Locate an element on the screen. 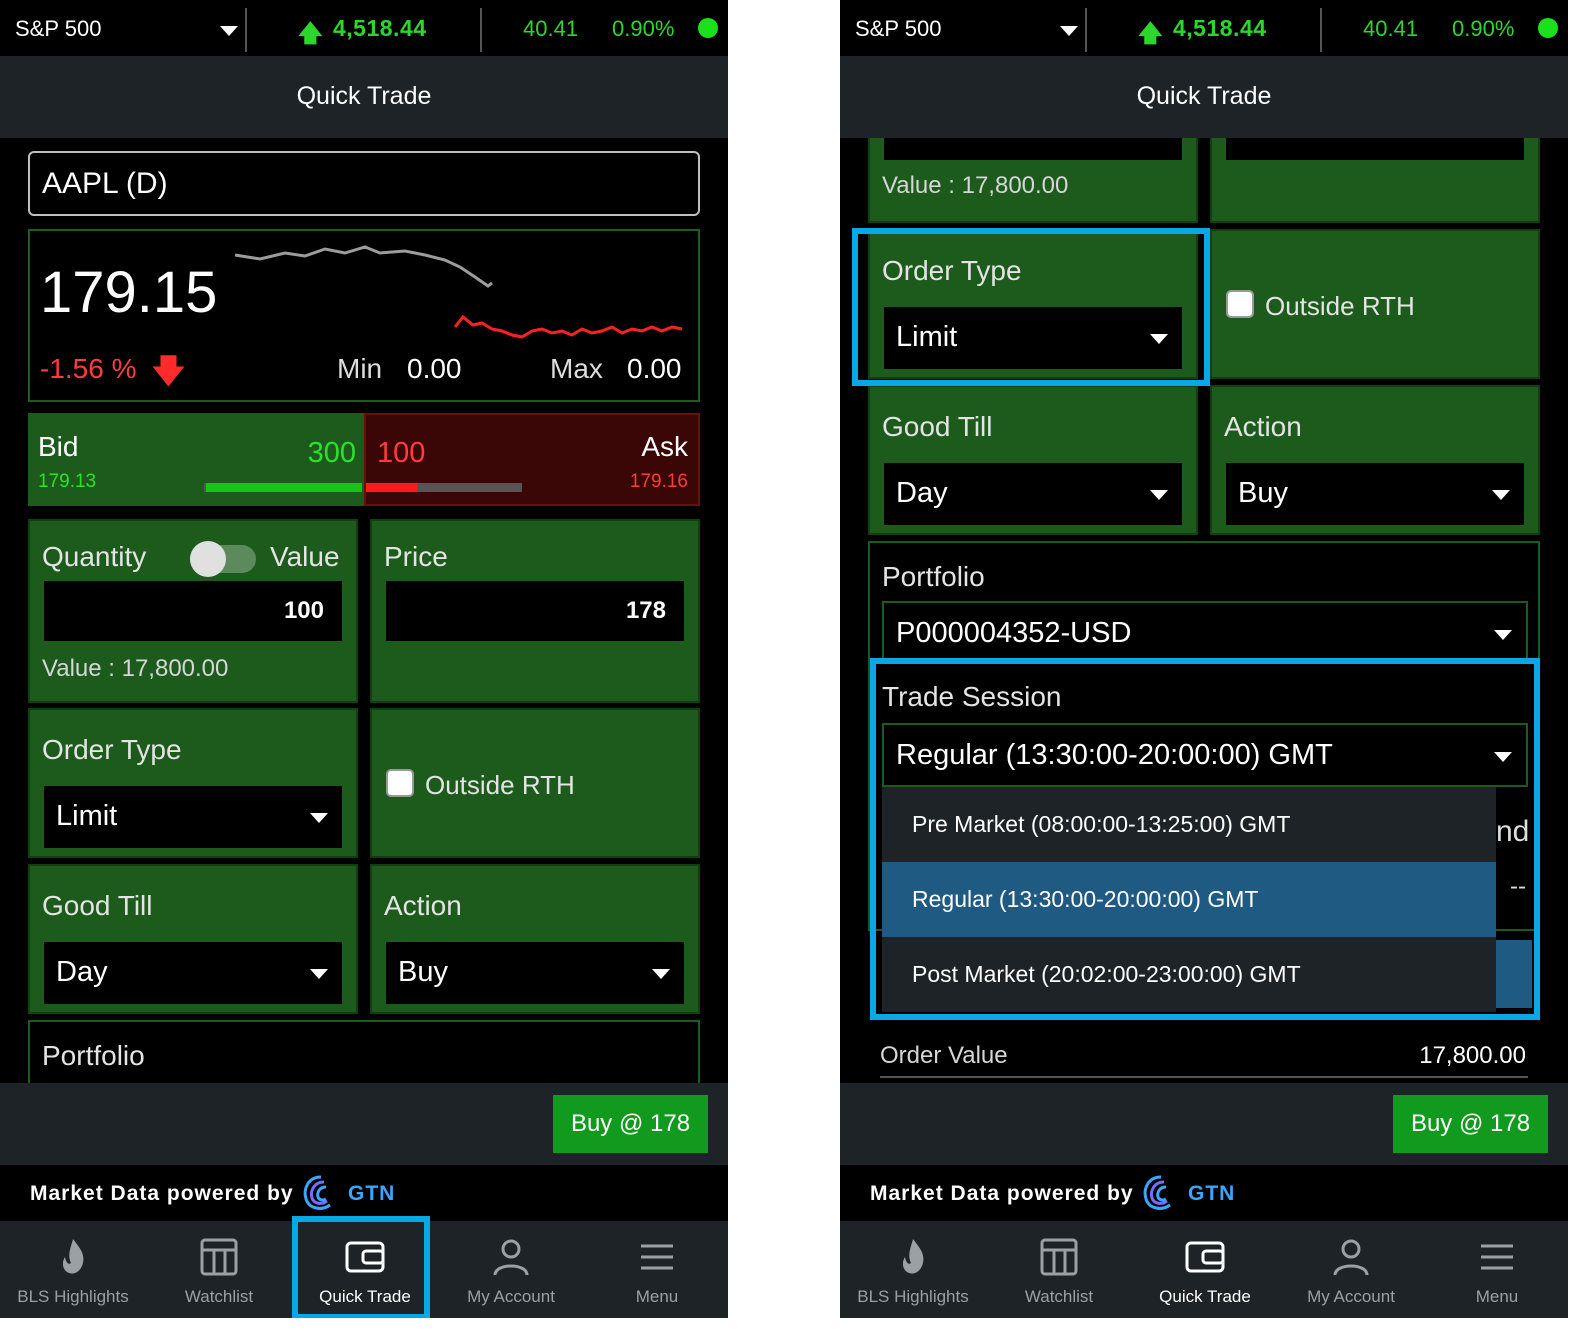  bid-panel: Bid 179.13 300 is located at coordinates (196, 459).